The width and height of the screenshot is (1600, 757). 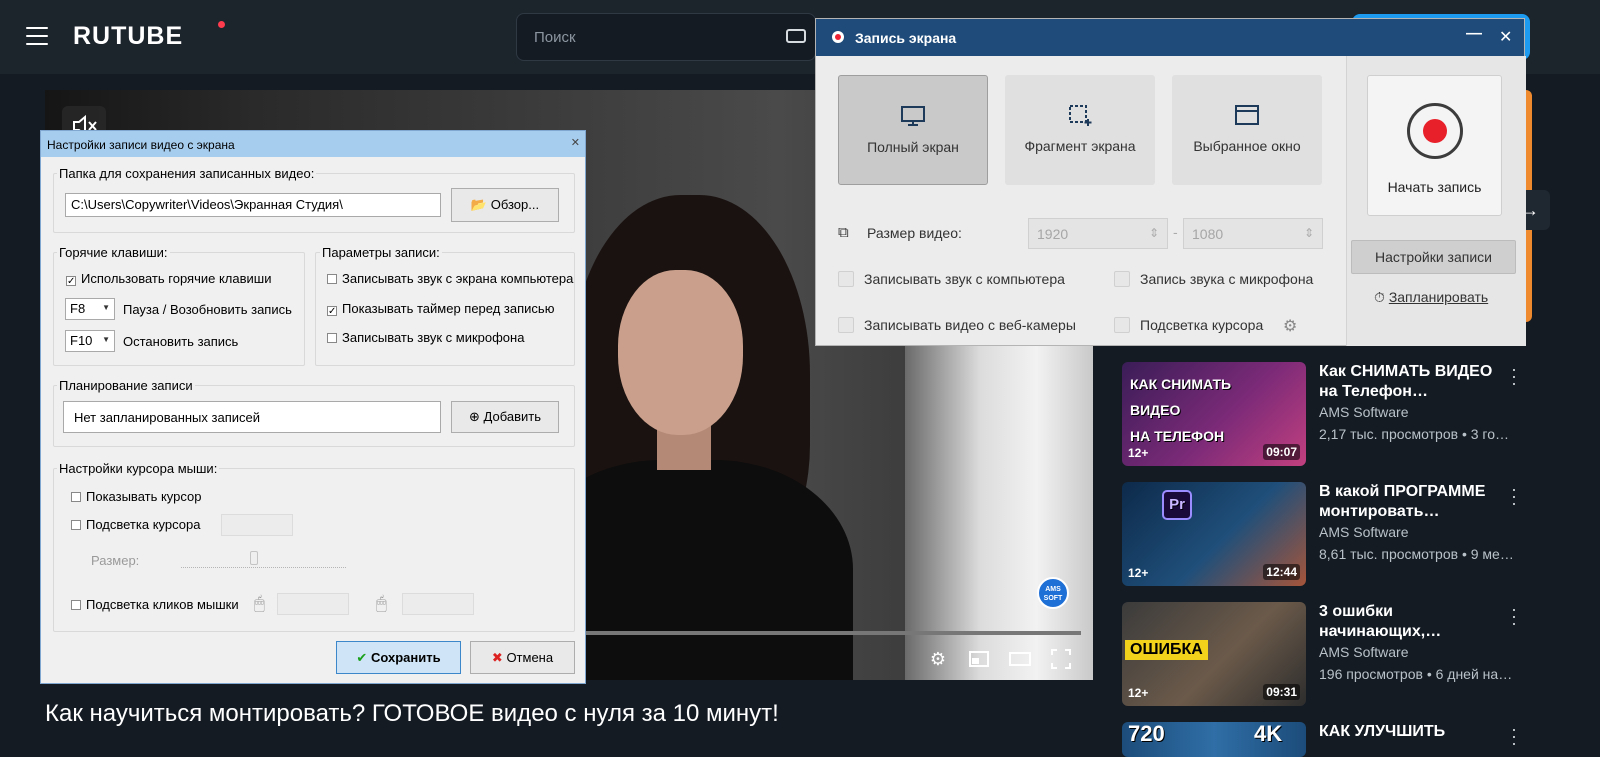 I want to click on size-slider-handle, so click(x=254, y=558).